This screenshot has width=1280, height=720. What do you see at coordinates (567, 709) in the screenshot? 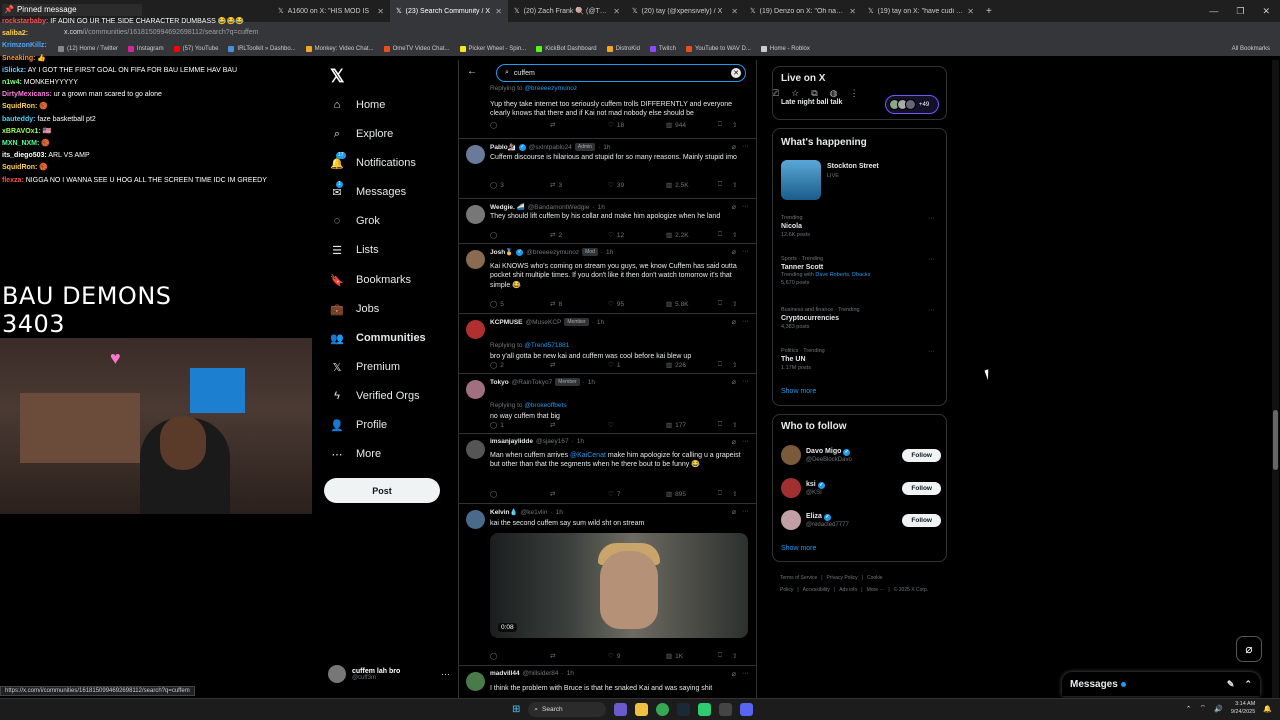
I see `taskbar-search: ⌕ Search` at bounding box center [567, 709].